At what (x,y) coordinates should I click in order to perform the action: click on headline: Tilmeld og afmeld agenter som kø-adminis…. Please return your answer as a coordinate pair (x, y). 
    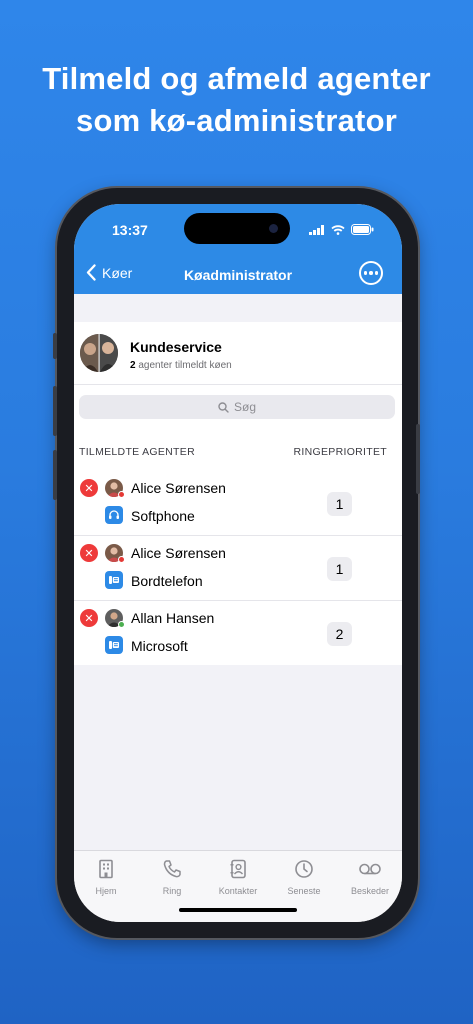
    Looking at the image, I should click on (236, 100).